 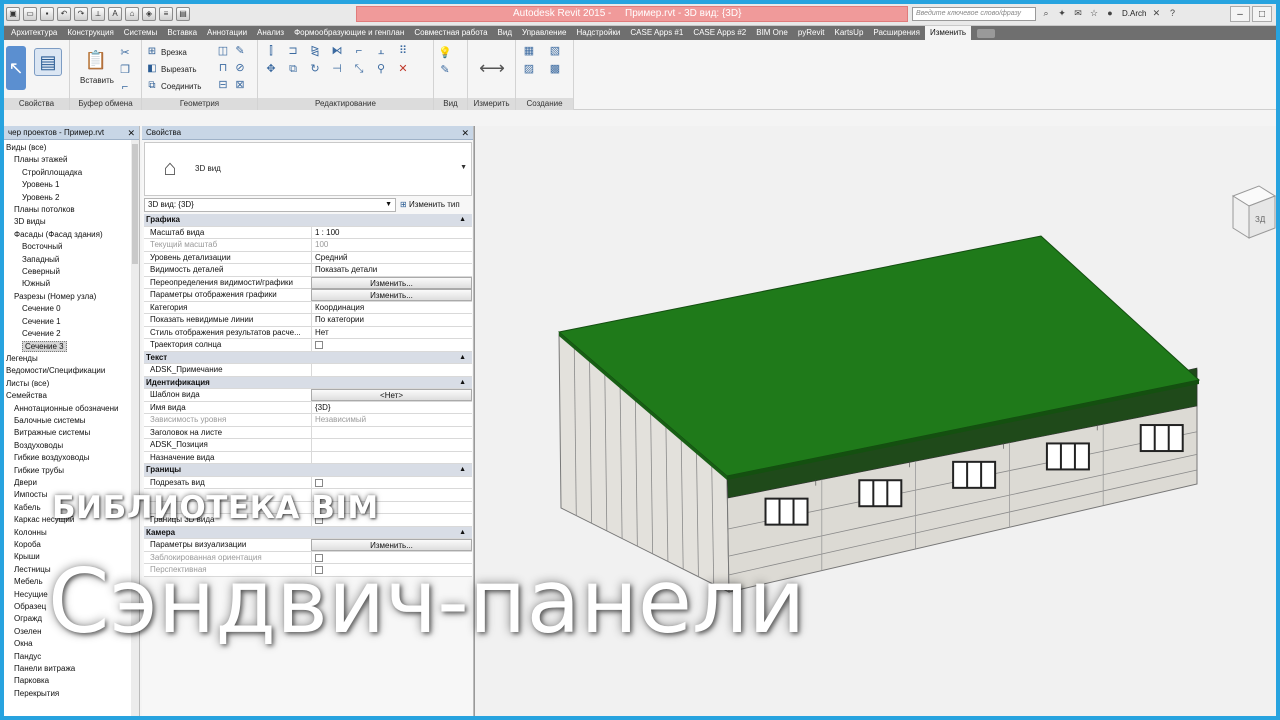 What do you see at coordinates (135, 204) in the screenshot?
I see `scrollbar-thumb` at bounding box center [135, 204].